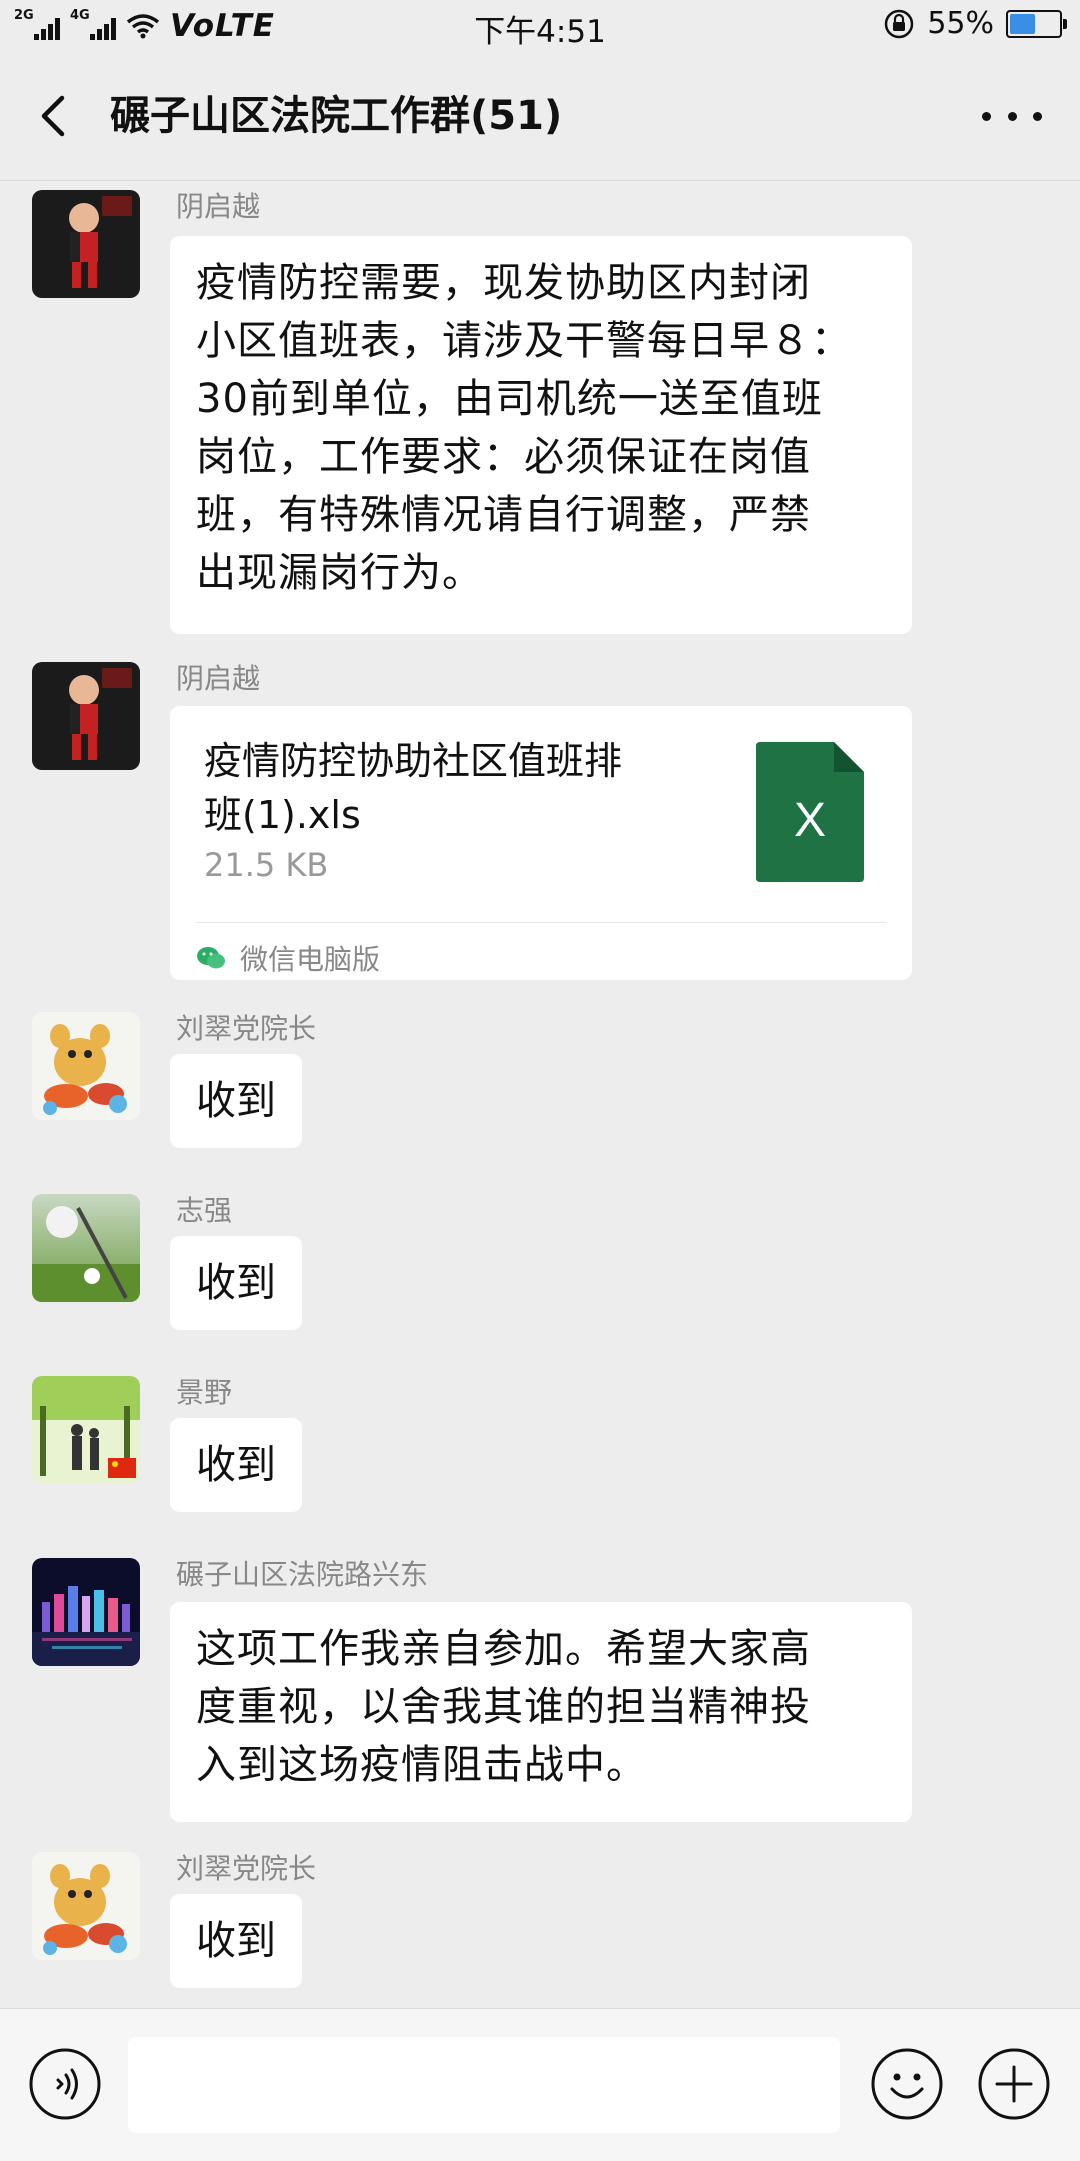  I want to click on input-bar, so click(540, 2084).